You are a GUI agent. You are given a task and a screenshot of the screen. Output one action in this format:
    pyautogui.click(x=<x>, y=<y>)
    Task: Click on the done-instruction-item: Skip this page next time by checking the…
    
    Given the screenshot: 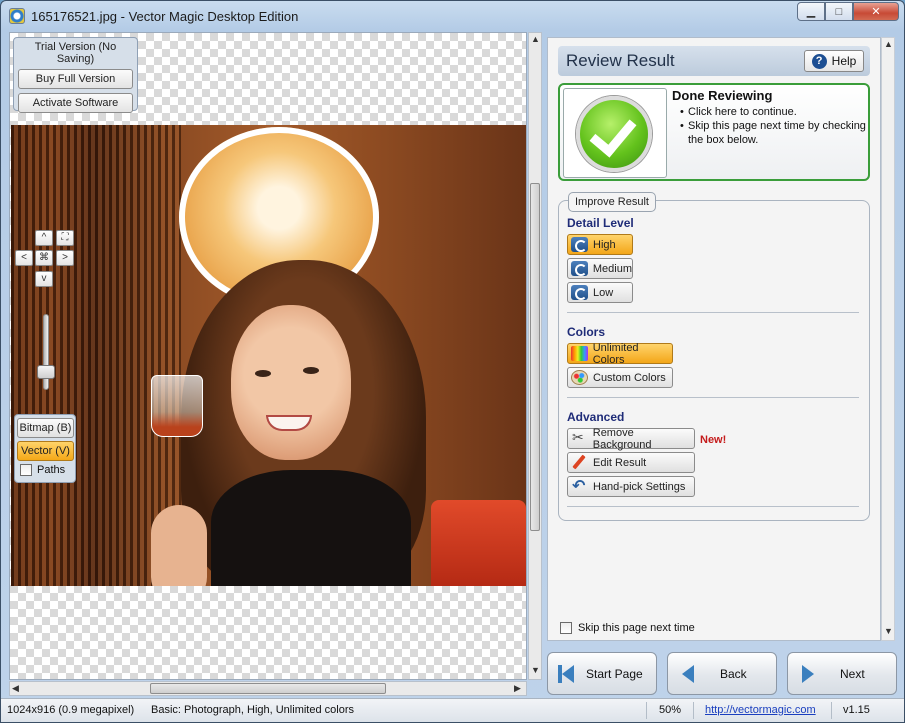 What is the action you would take?
    pyautogui.click(x=775, y=133)
    